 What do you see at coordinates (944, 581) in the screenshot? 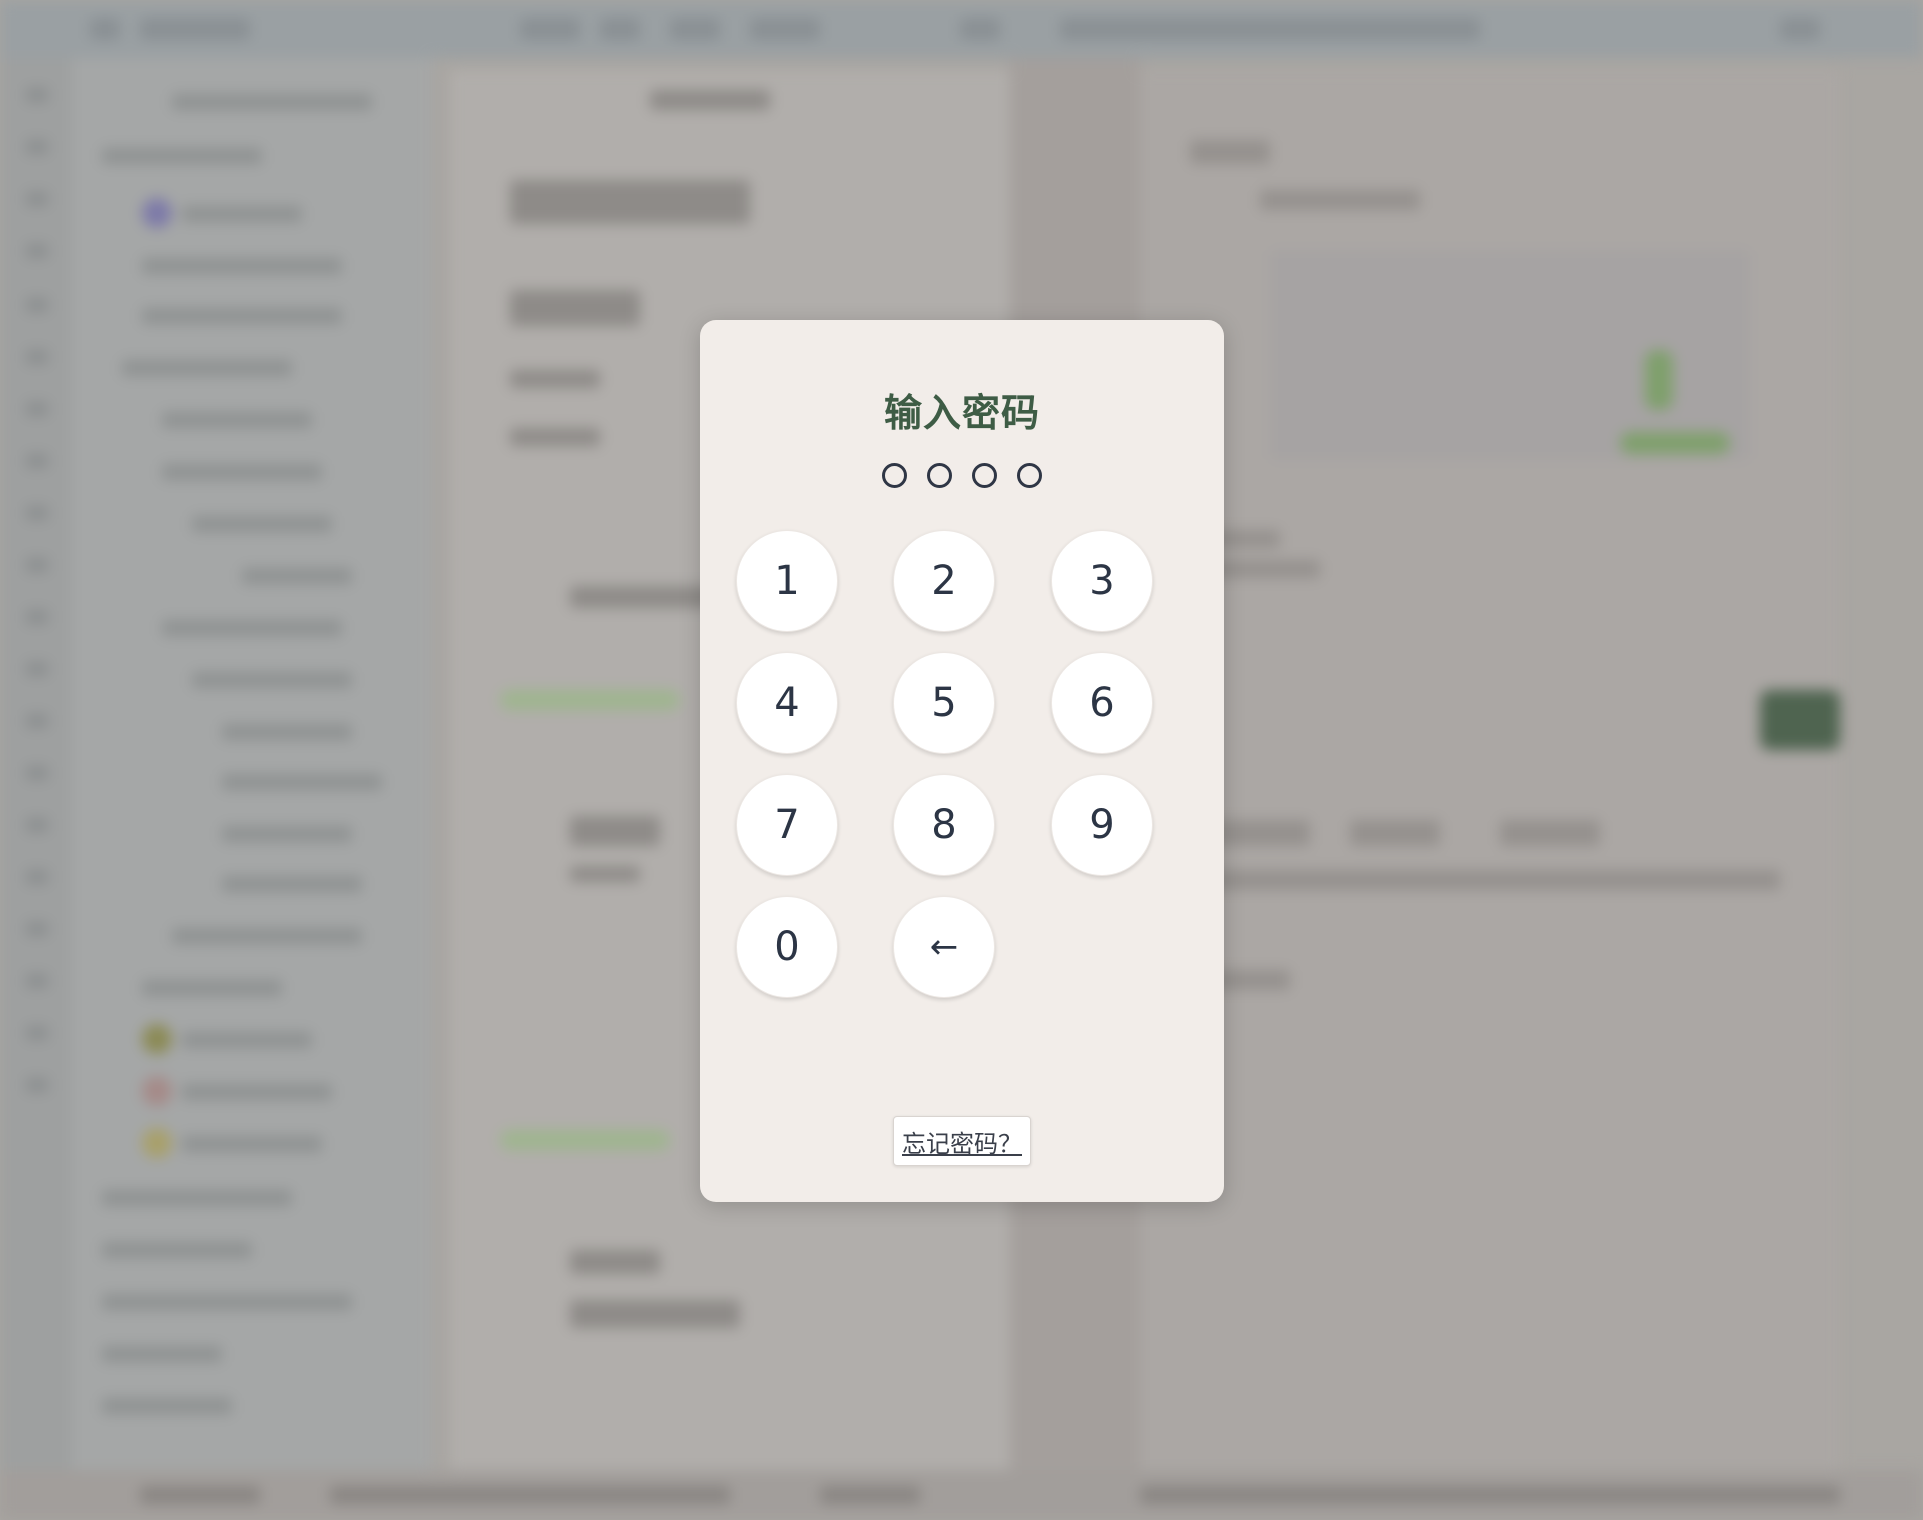
I see `key-2: 2` at bounding box center [944, 581].